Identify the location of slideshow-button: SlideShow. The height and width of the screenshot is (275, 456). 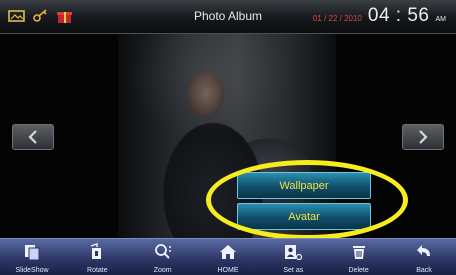
(32, 257).